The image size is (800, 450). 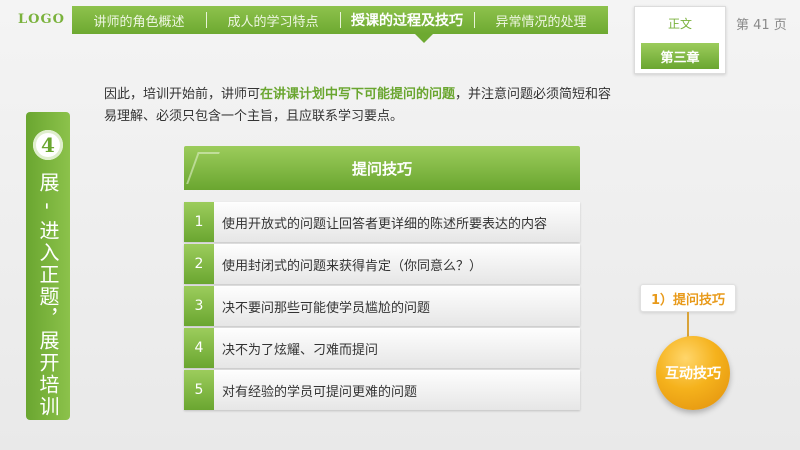 What do you see at coordinates (541, 20) in the screenshot?
I see `tab-exception-handling: 异常情况的处理` at bounding box center [541, 20].